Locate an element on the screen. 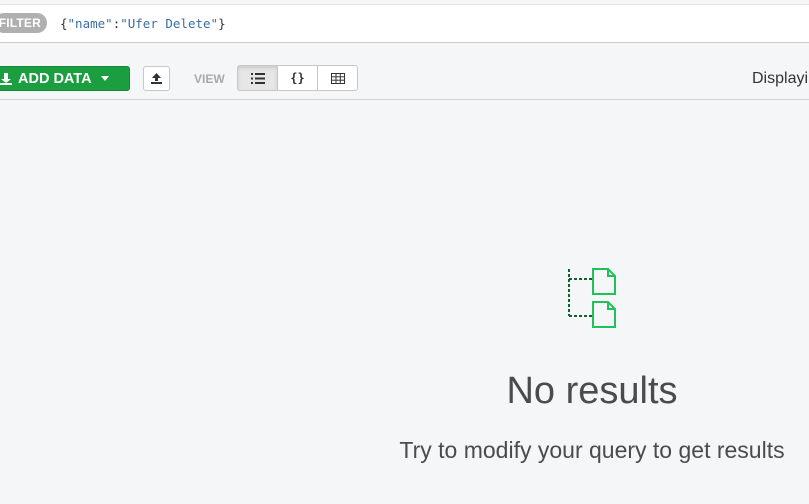 This screenshot has height=504, width=809. list-icon is located at coordinates (257, 78).